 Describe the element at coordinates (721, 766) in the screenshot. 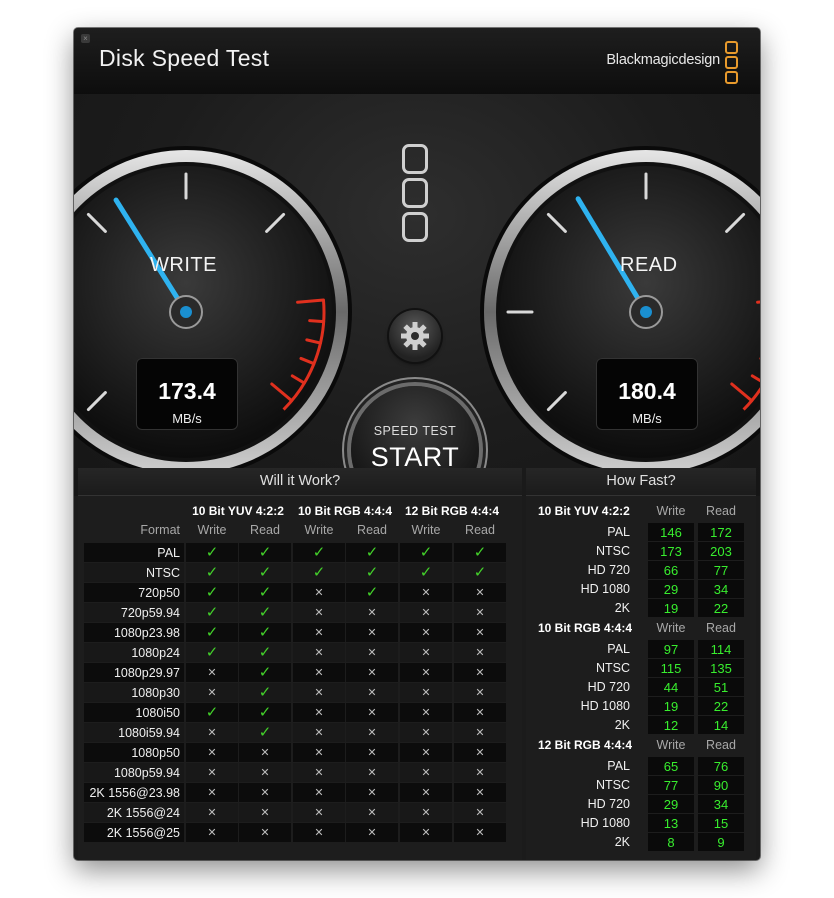

I see `read-speed: 76` at that location.